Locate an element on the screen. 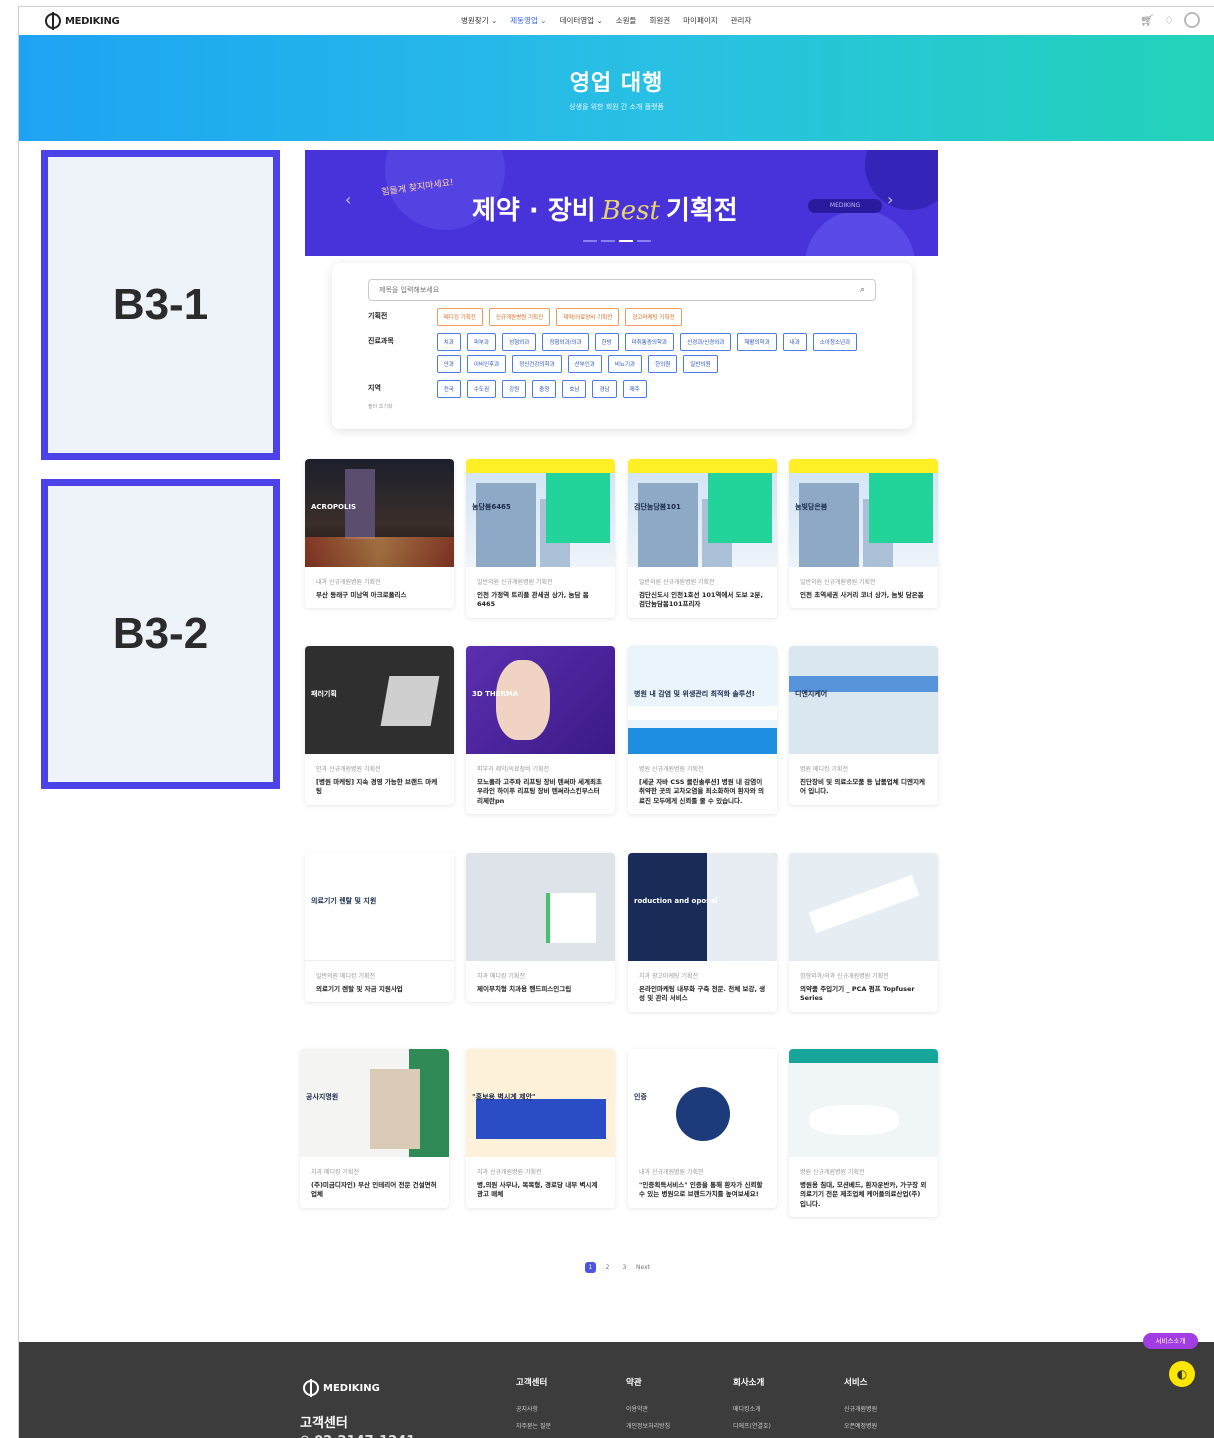  nav-icons: 🛒︎ ♢ is located at coordinates (1170, 20).